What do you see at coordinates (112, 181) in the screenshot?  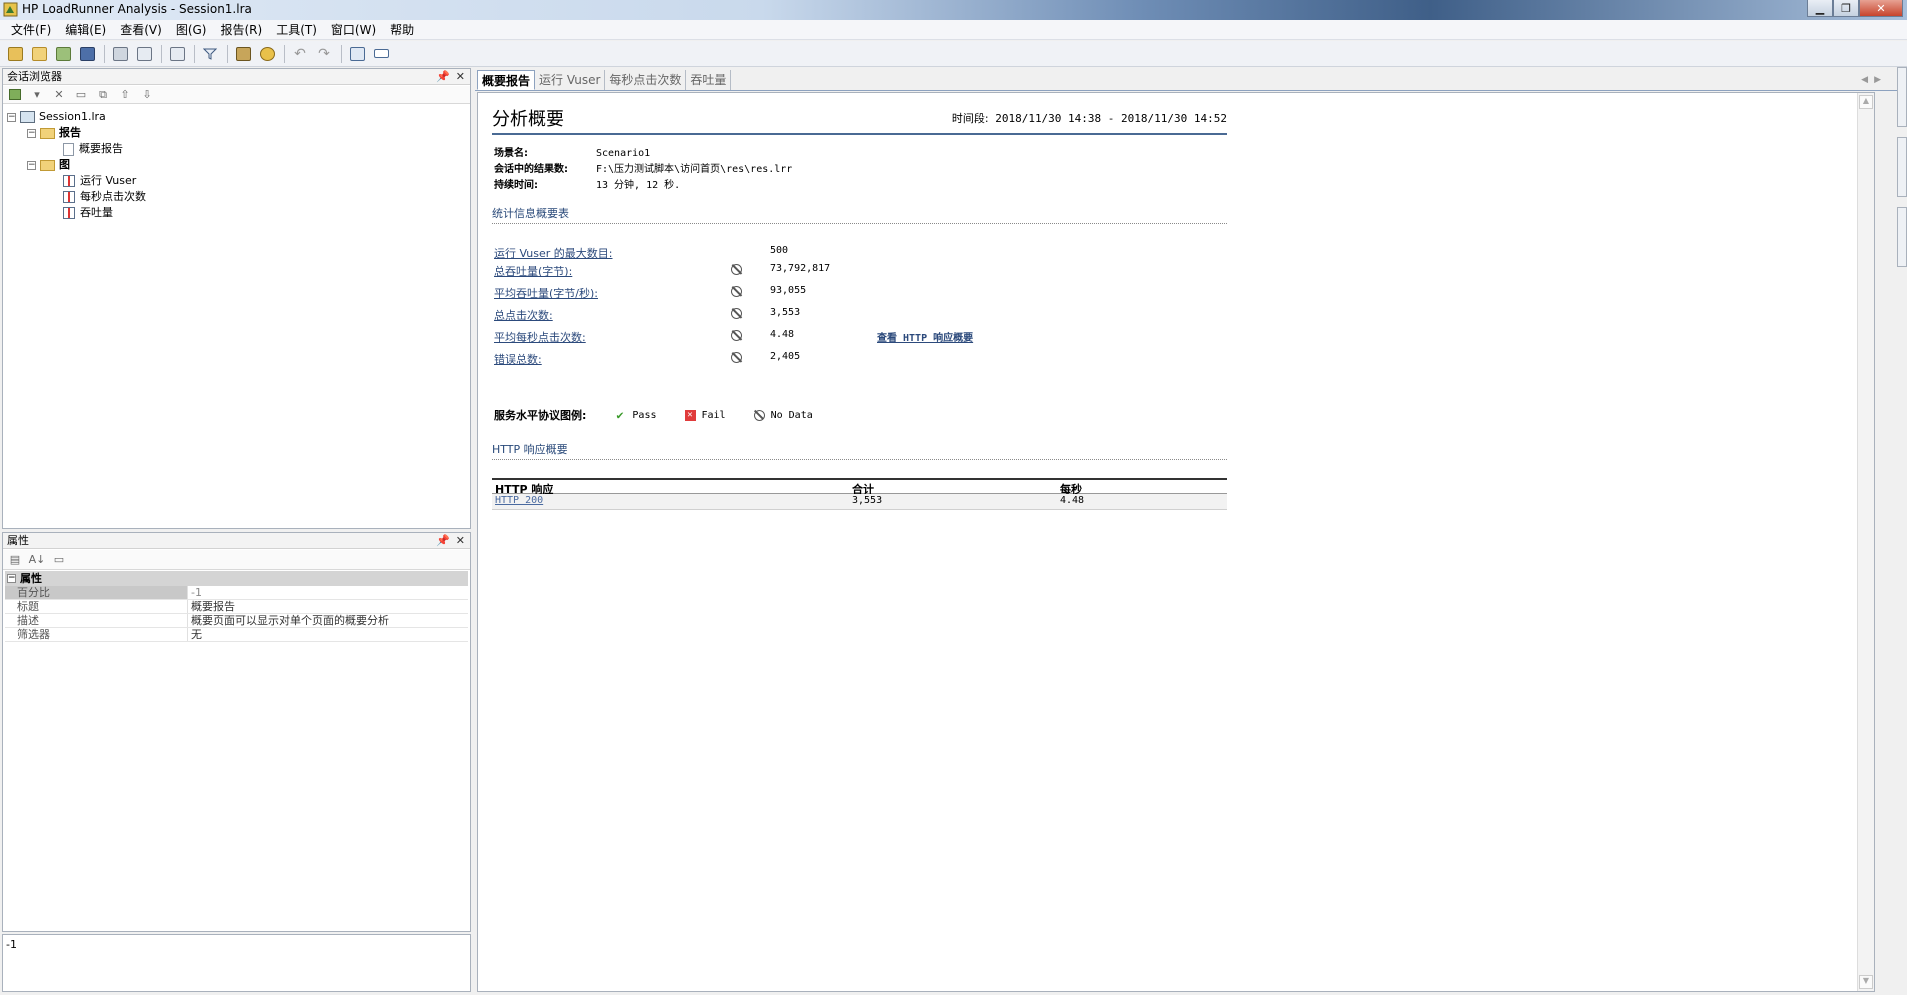 I see `tree-node-graph-running-vuser: 运行 Vuser` at bounding box center [112, 181].